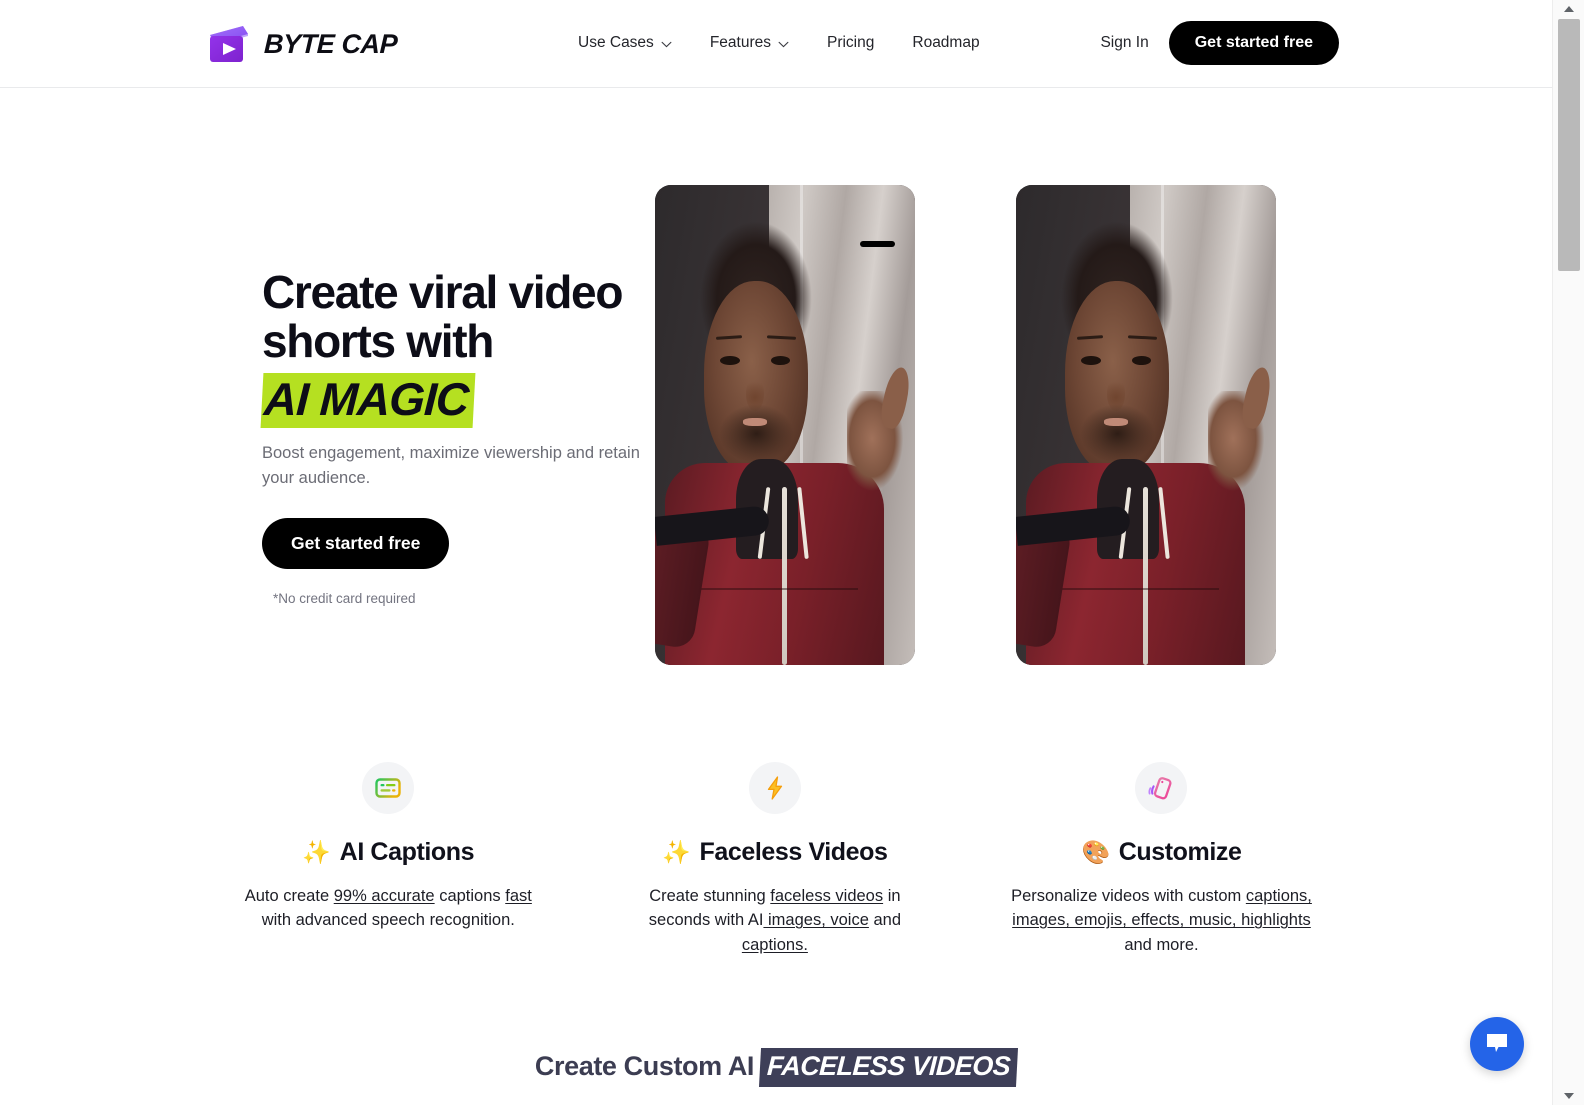 The height and width of the screenshot is (1105, 1584). I want to click on header-actions: Sign In Get started free, so click(1217, 43).